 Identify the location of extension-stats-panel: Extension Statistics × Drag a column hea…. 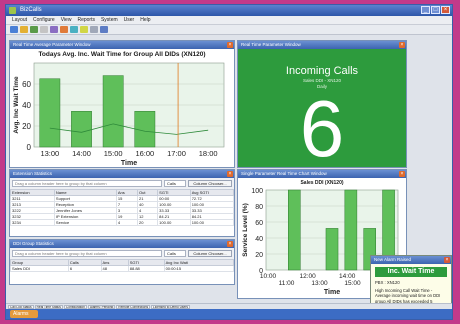
(122, 203).